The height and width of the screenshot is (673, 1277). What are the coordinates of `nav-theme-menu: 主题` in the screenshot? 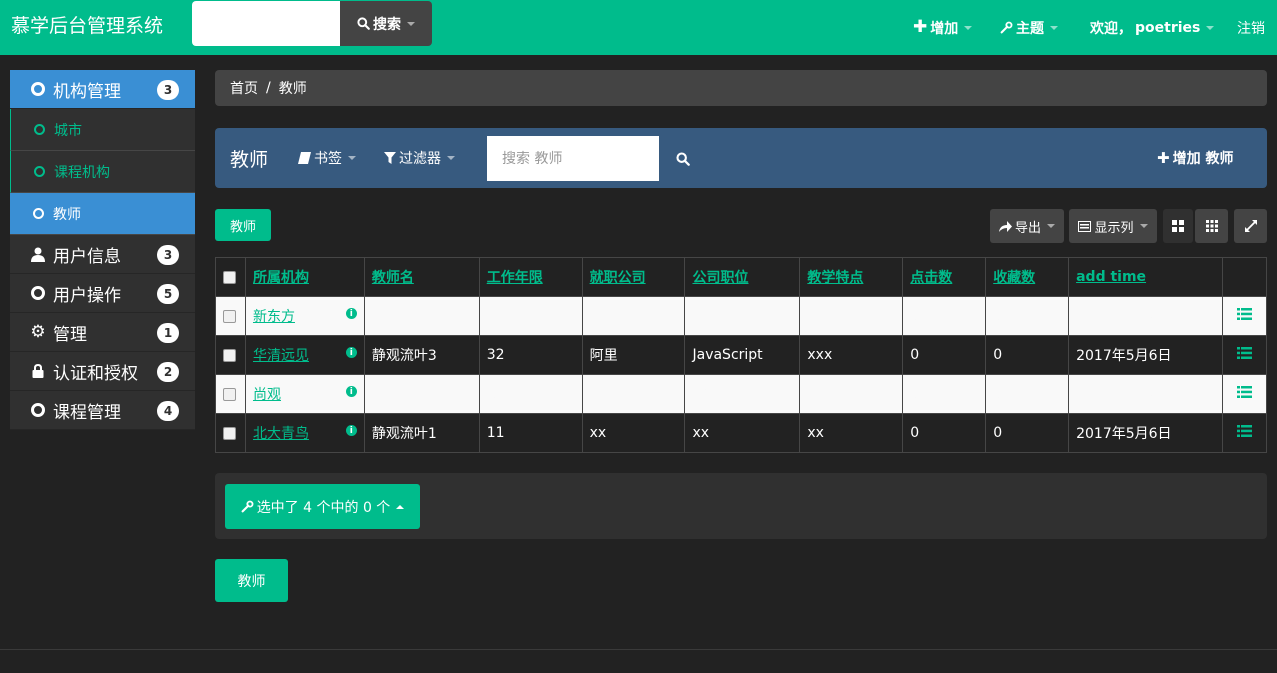 It's located at (1029, 27).